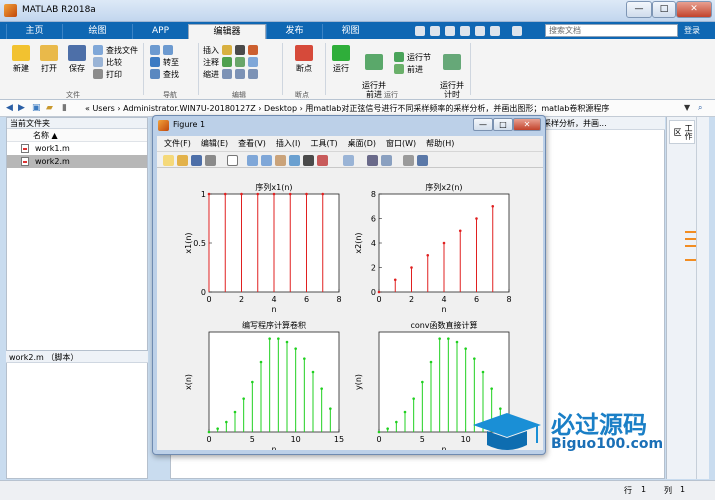  I want to click on back-forward-button, so click(164, 50).